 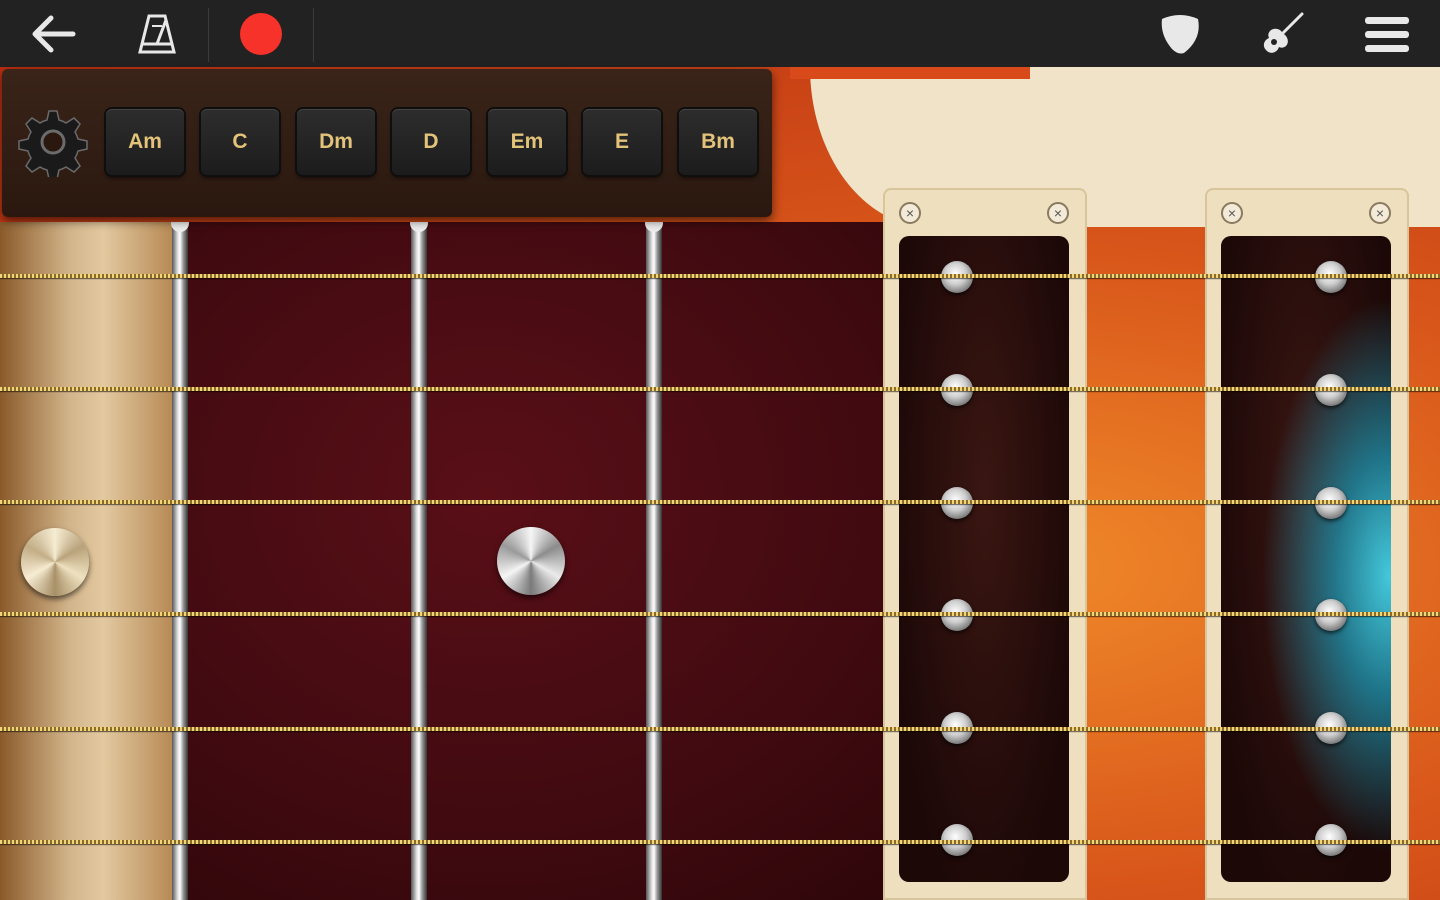 What do you see at coordinates (53, 33) in the screenshot?
I see `back-arrow-icon` at bounding box center [53, 33].